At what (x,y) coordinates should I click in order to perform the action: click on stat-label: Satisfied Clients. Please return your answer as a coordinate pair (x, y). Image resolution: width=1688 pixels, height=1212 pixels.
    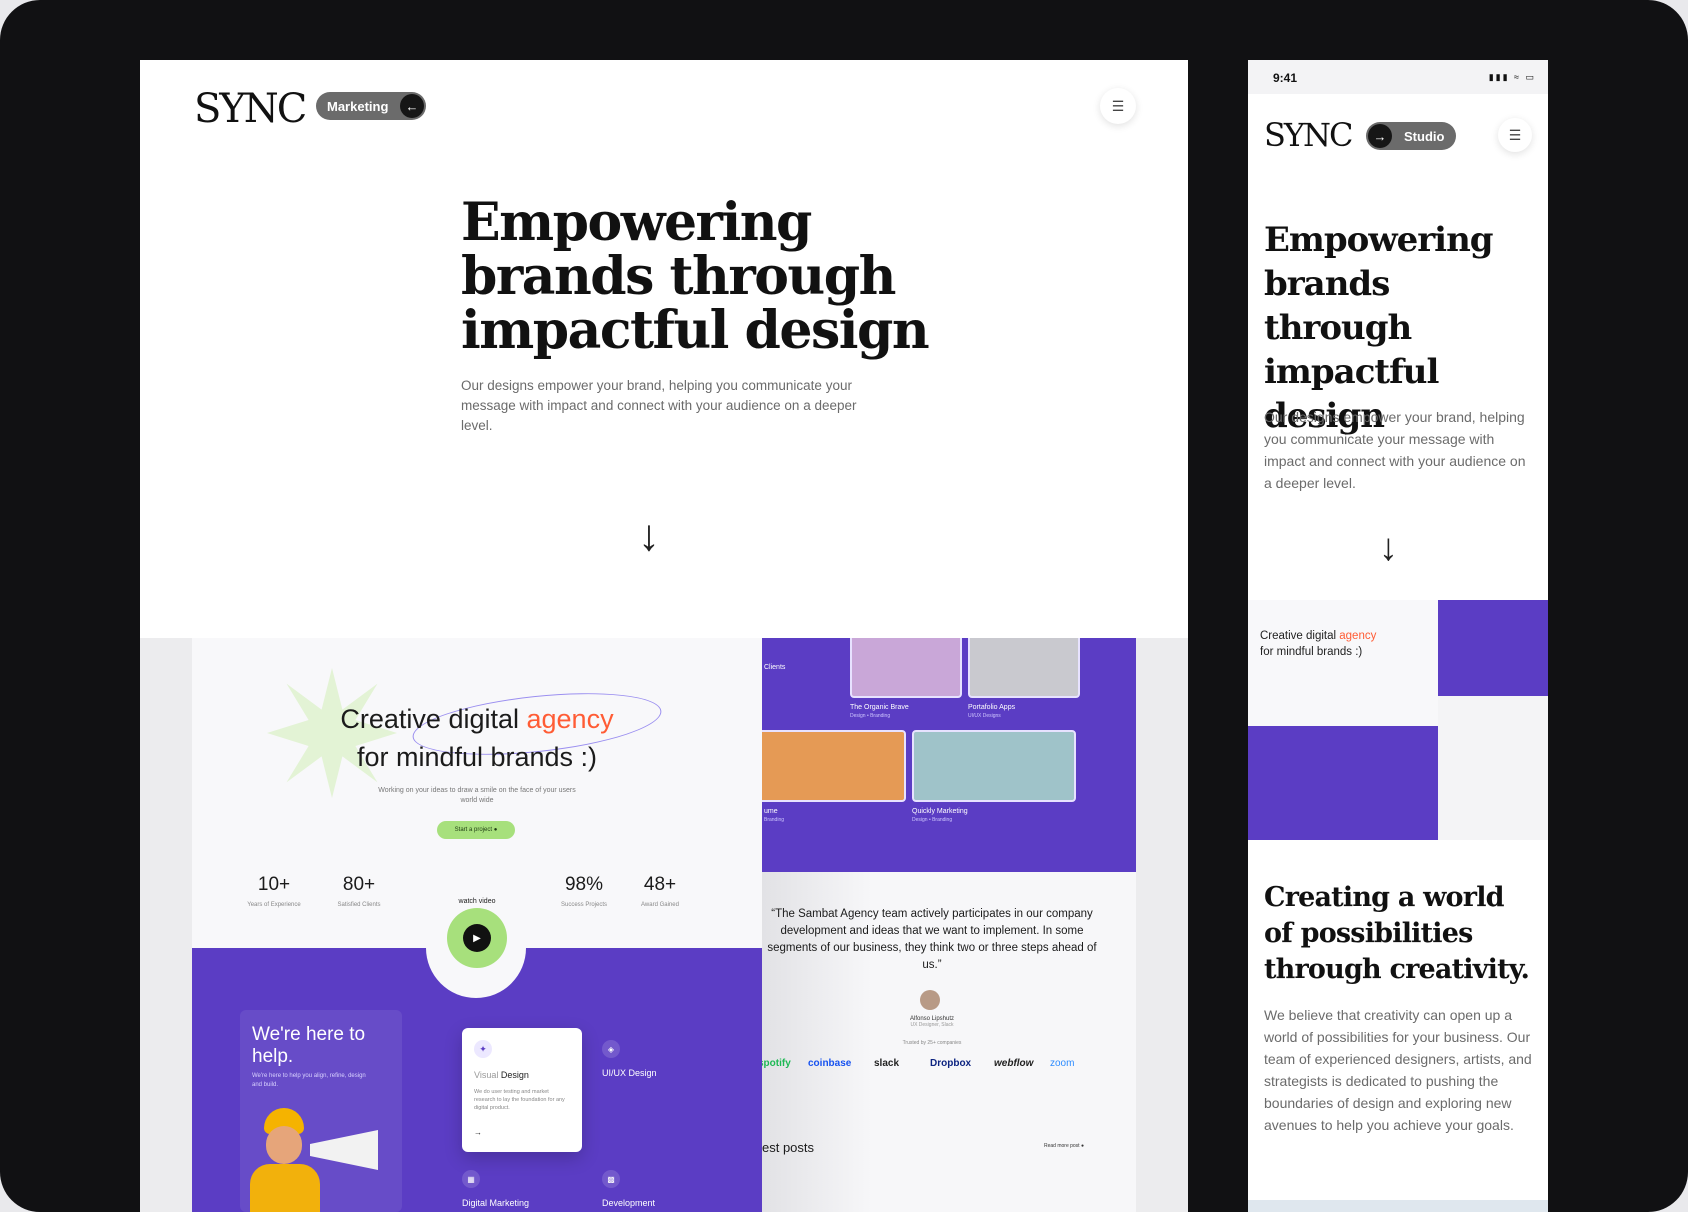
    Looking at the image, I should click on (359, 905).